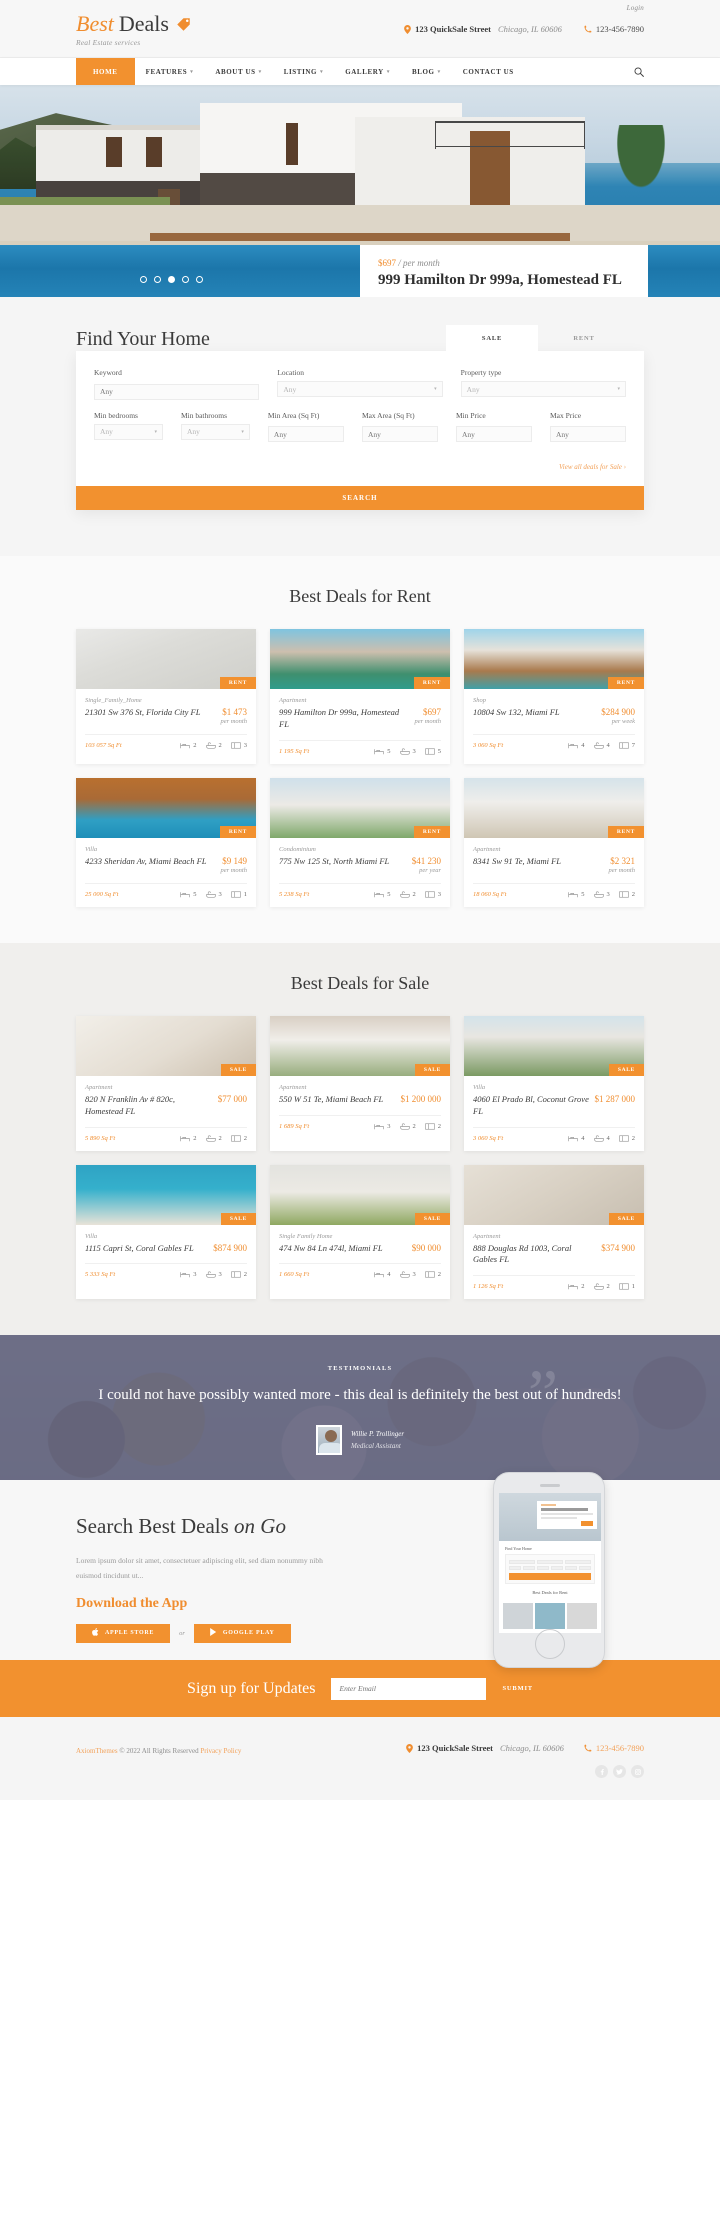 Image resolution: width=720 pixels, height=2231 pixels. Describe the element at coordinates (97, 1751) in the screenshot. I see `footer-brand: AxiomThemes` at that location.